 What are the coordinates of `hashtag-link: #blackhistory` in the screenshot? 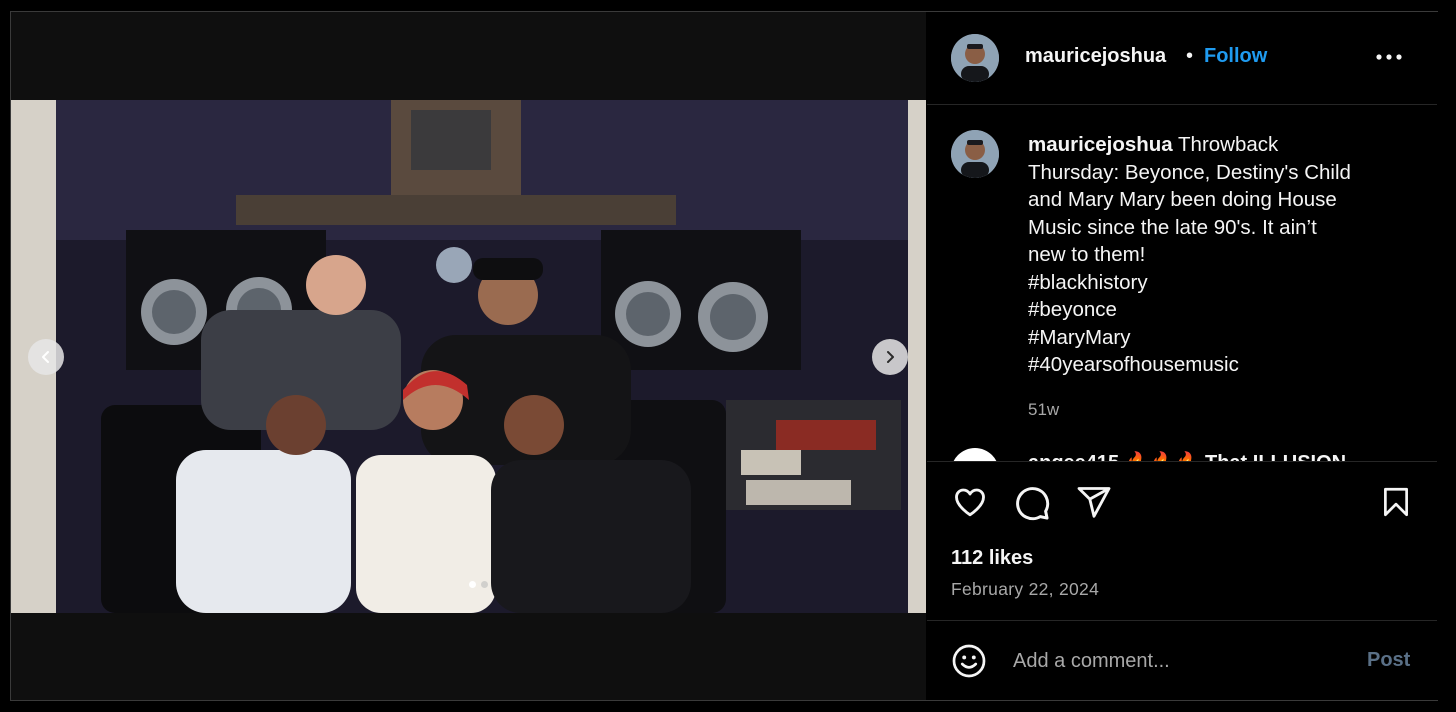 It's located at (1208, 283).